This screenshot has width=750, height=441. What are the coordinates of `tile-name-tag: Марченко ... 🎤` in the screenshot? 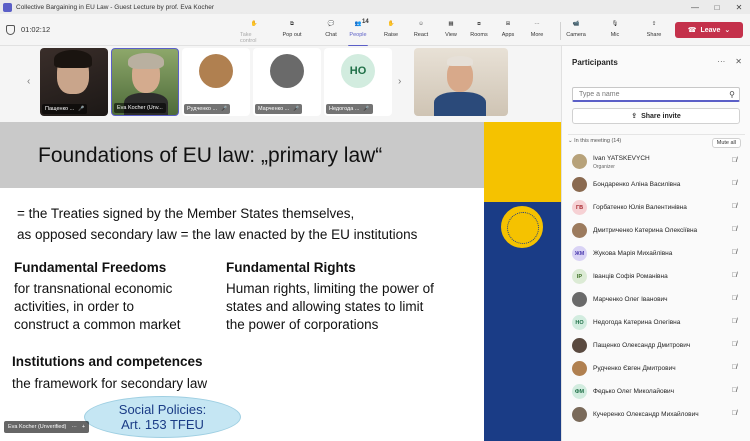 It's located at (279, 109).